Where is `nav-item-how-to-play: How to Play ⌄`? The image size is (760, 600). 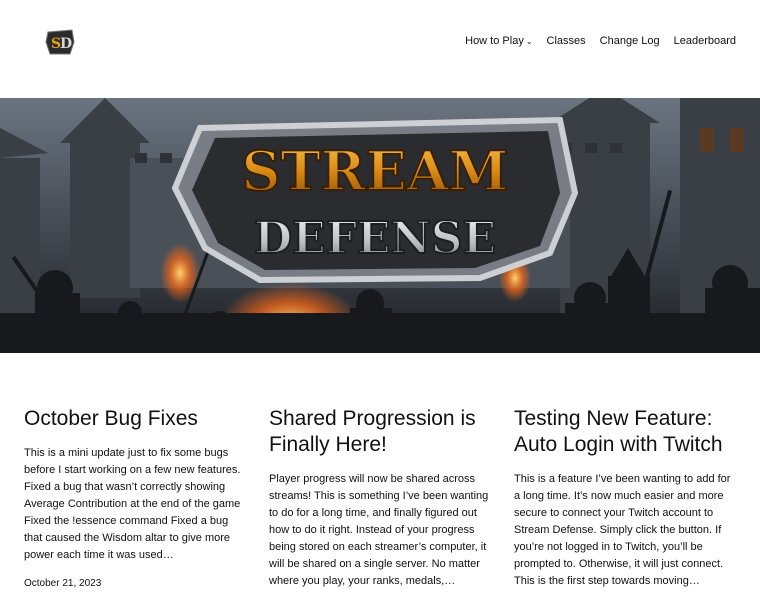
nav-item-how-to-play: How to Play ⌄ is located at coordinates (498, 41).